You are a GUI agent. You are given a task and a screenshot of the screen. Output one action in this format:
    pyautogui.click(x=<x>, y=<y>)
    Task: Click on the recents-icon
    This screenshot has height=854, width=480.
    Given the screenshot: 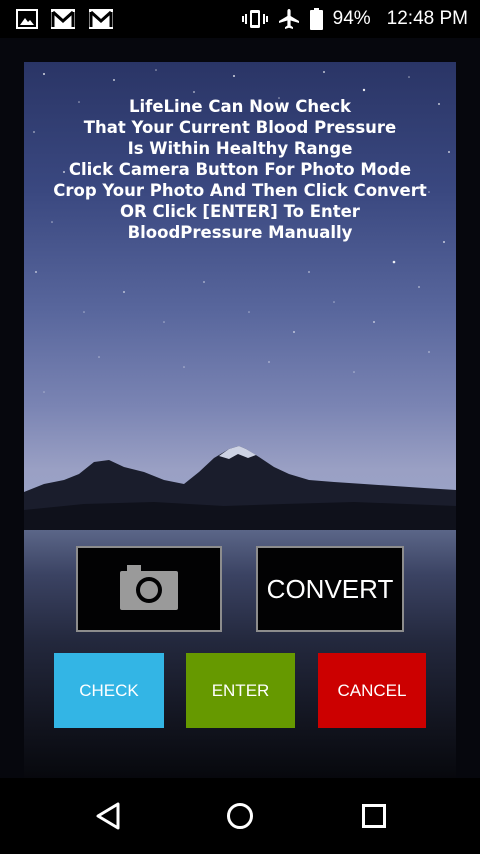 What is the action you would take?
    pyautogui.click(x=374, y=818)
    